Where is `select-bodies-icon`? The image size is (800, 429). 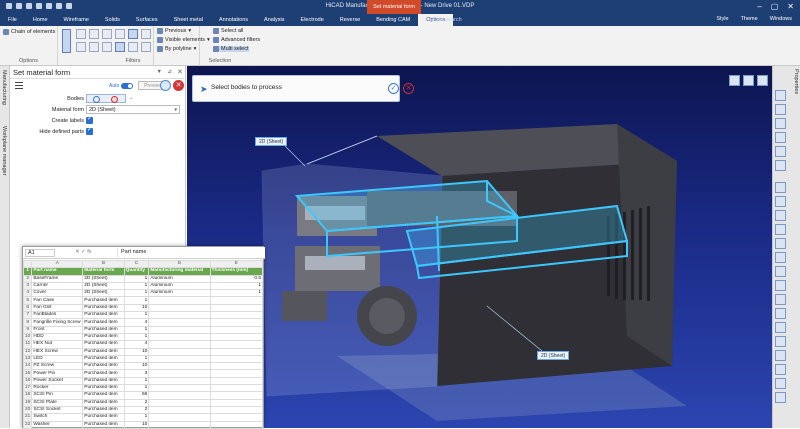 select-bodies-icon is located at coordinates (96, 99).